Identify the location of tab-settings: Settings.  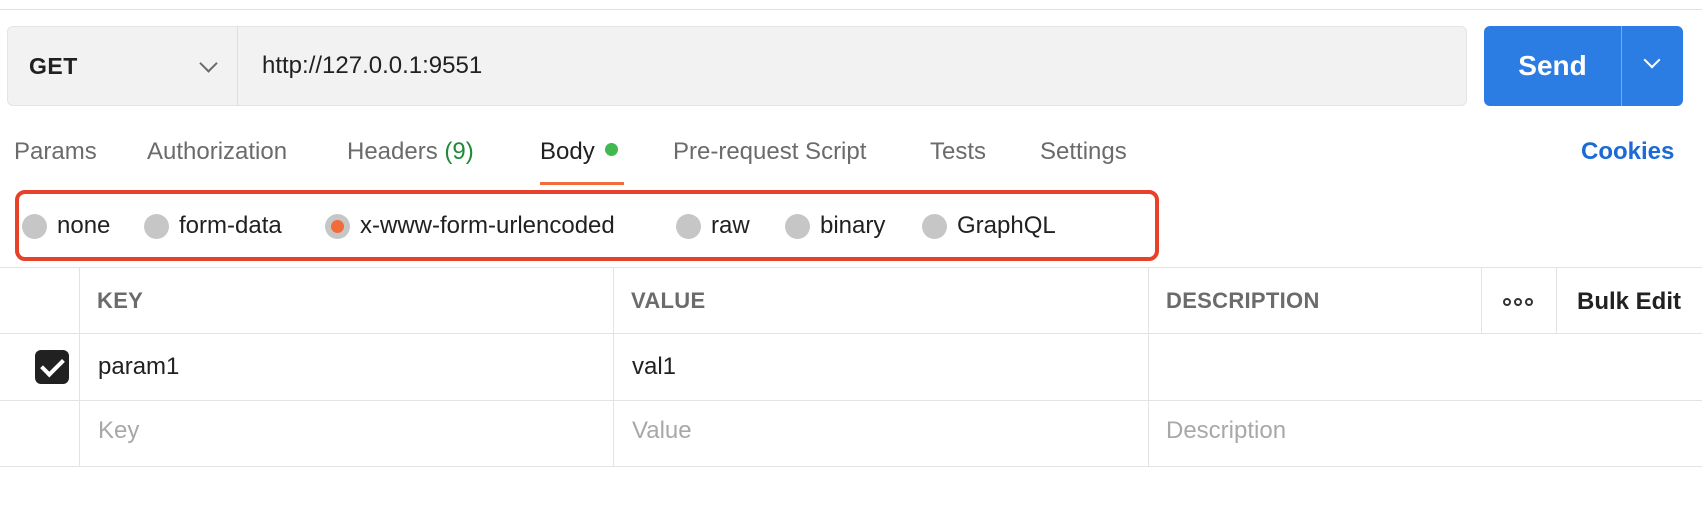
(1083, 152).